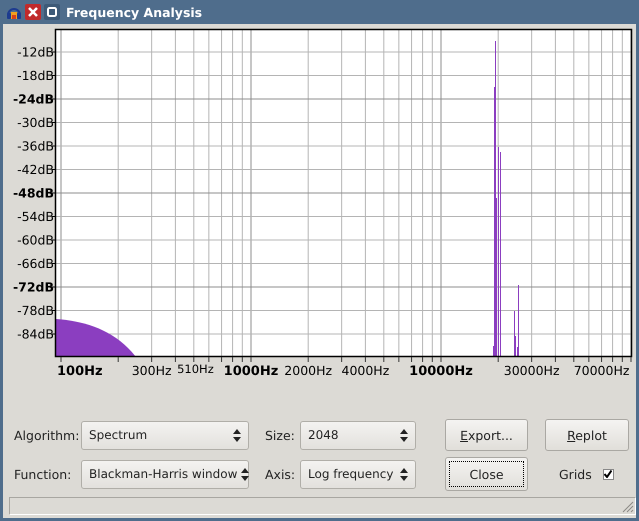 The height and width of the screenshot is (521, 639). Describe the element at coordinates (33, 99) in the screenshot. I see `y-axis-label: -24dB` at that location.